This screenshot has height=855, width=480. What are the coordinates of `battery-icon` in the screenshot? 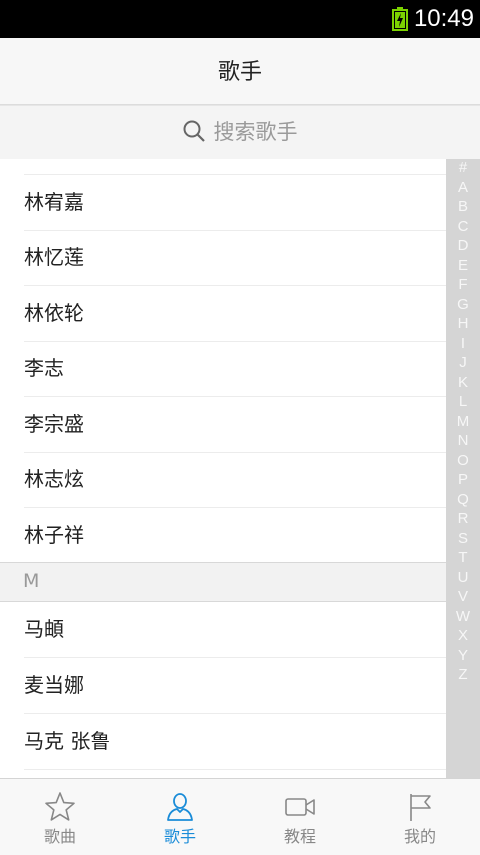 It's located at (400, 19).